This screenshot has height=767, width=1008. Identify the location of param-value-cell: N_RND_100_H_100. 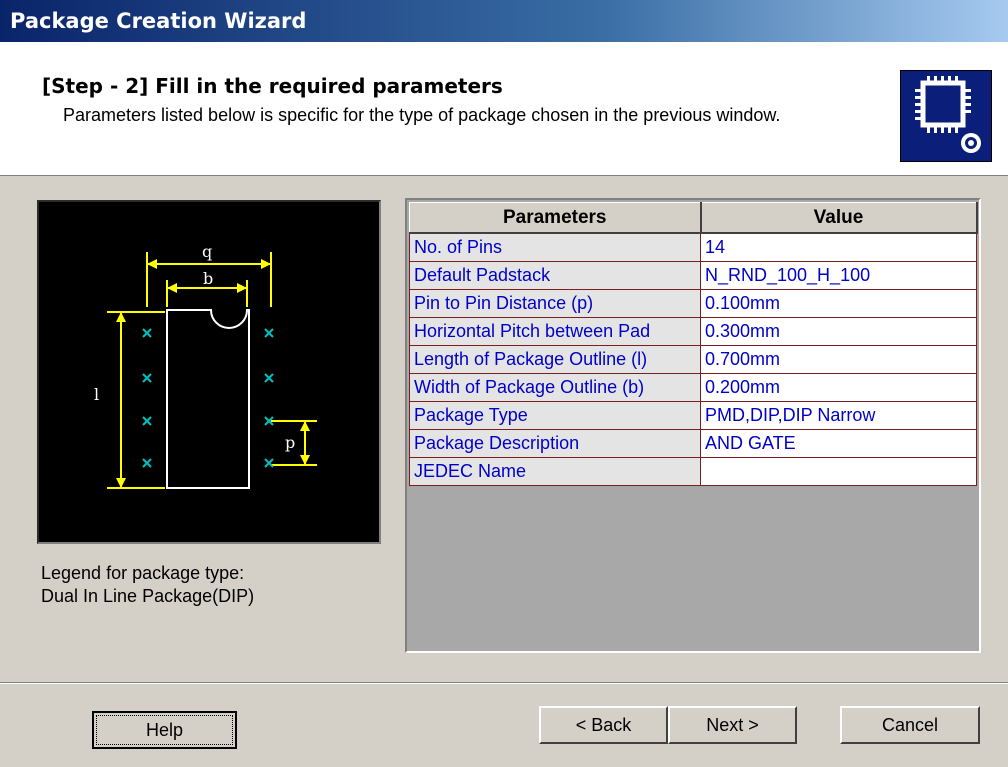
(838, 275).